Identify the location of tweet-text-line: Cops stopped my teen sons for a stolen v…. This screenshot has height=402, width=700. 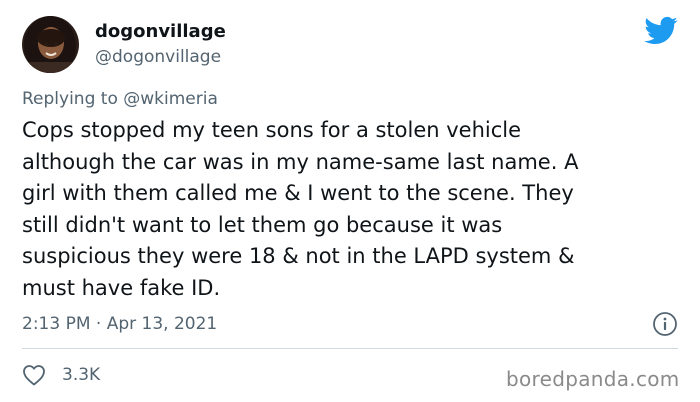
(272, 130).